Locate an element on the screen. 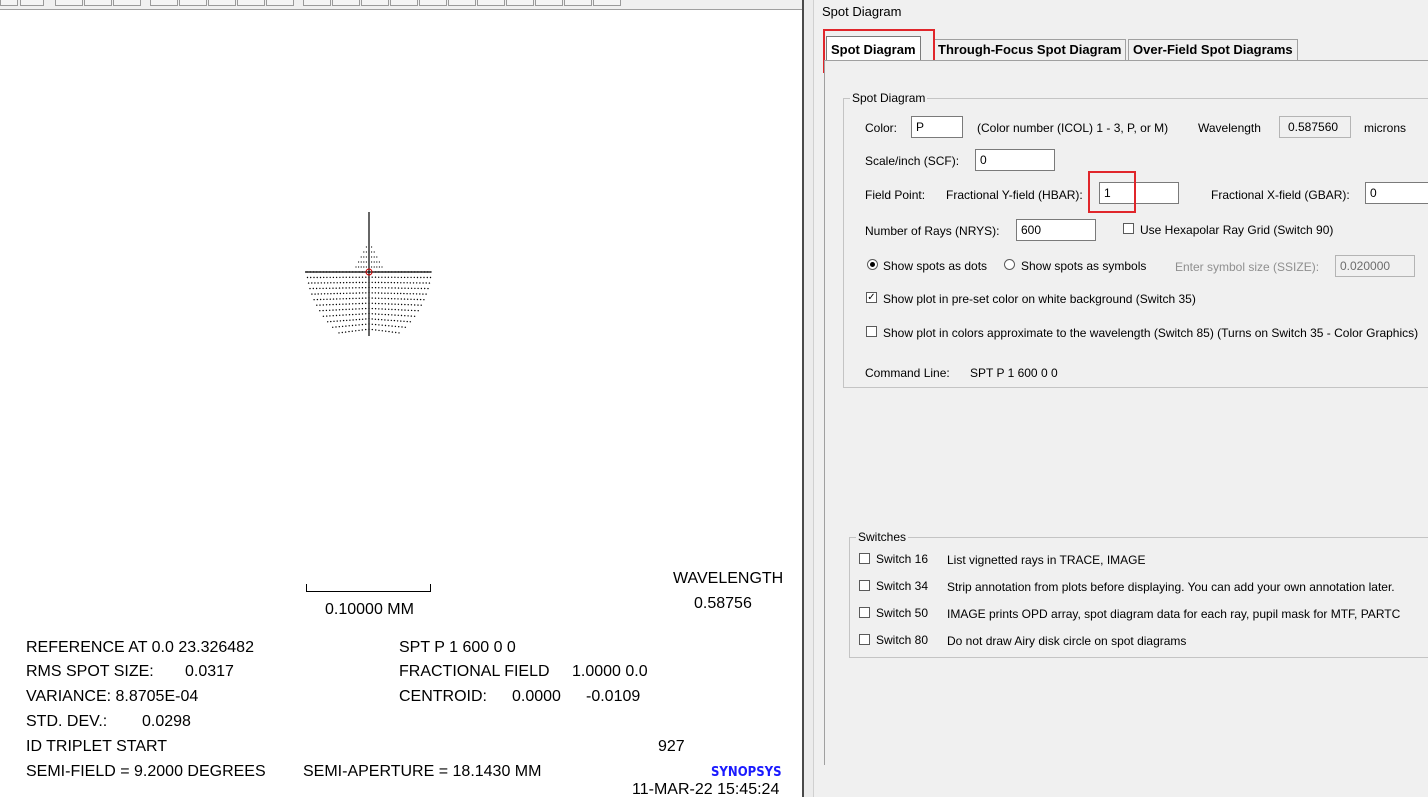  switch-34-checkbox is located at coordinates (864, 585).